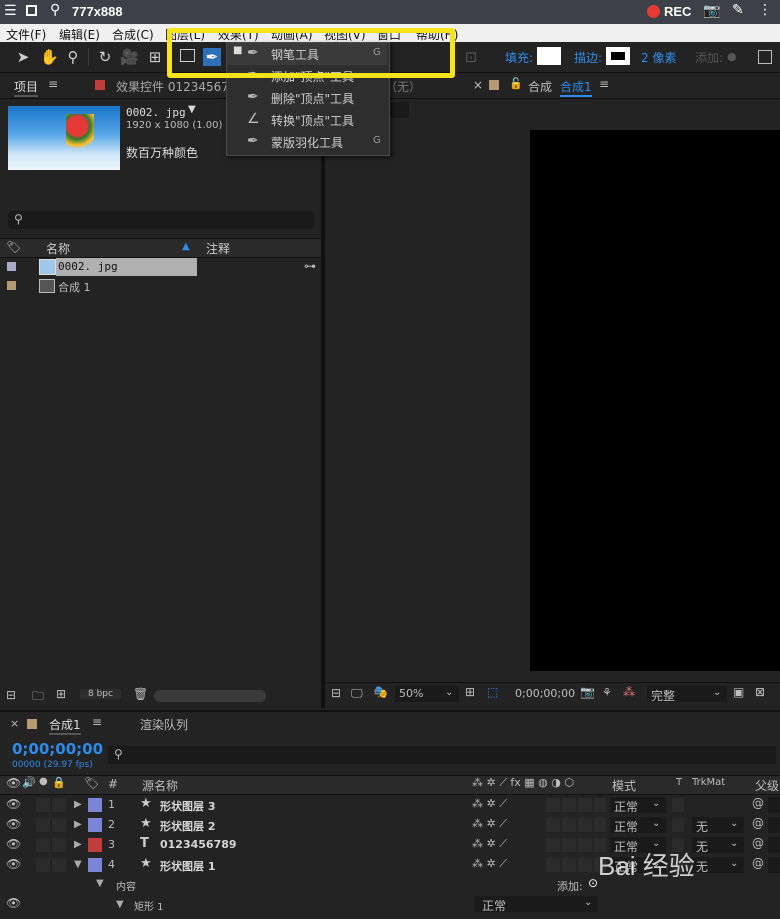 The image size is (780, 919). What do you see at coordinates (624, 785) in the screenshot?
I see `column-mode: 模式` at bounding box center [624, 785].